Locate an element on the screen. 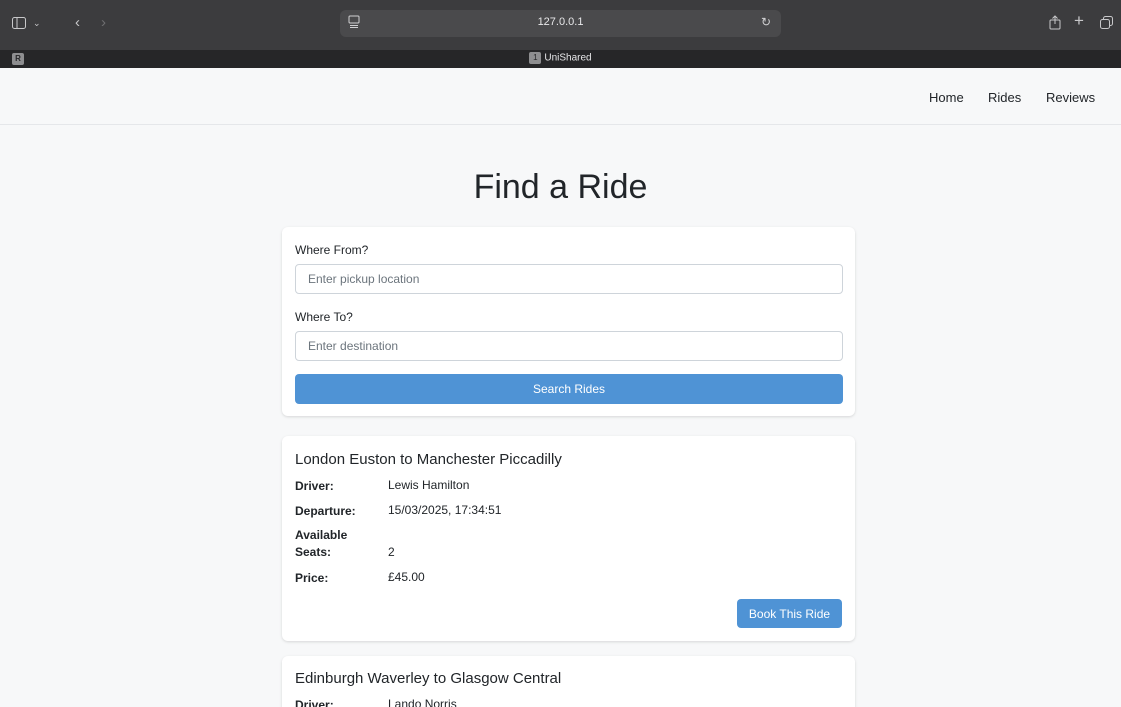 The height and width of the screenshot is (707, 1121). site-navbar: Home Rides Reviews is located at coordinates (560, 96).